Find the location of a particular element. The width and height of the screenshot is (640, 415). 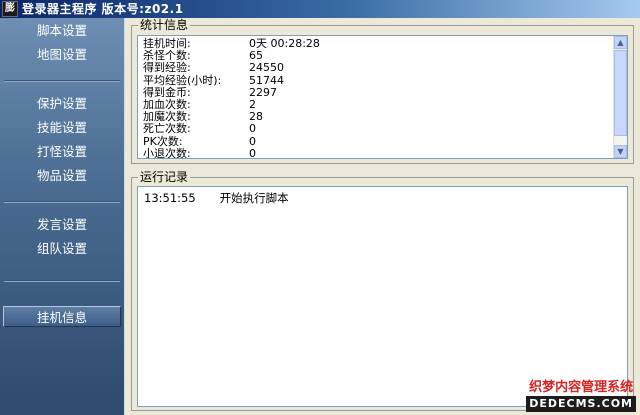

stat-label: 死亡次数: is located at coordinates (167, 129).